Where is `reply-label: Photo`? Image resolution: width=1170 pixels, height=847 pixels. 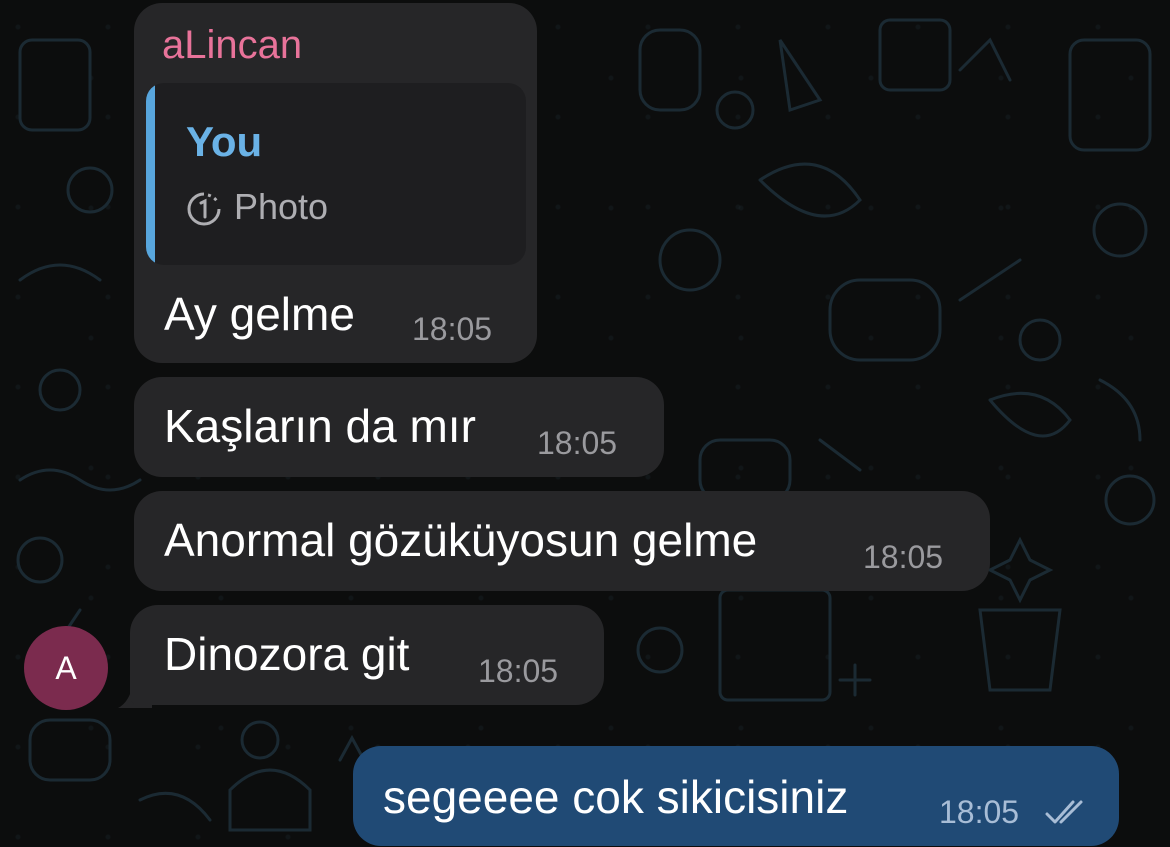
reply-label: Photo is located at coordinates (281, 206).